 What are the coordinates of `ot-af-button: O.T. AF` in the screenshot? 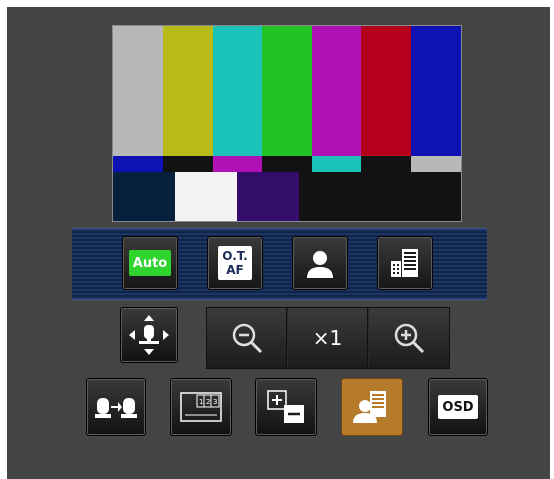 It's located at (235, 263).